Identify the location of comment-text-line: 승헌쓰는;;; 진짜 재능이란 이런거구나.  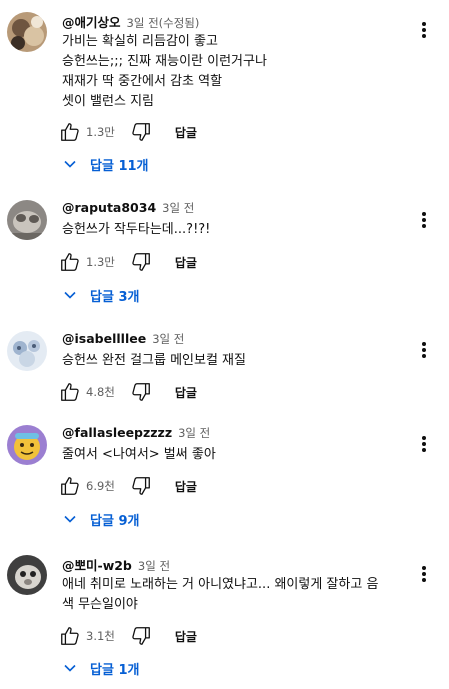
(164, 61).